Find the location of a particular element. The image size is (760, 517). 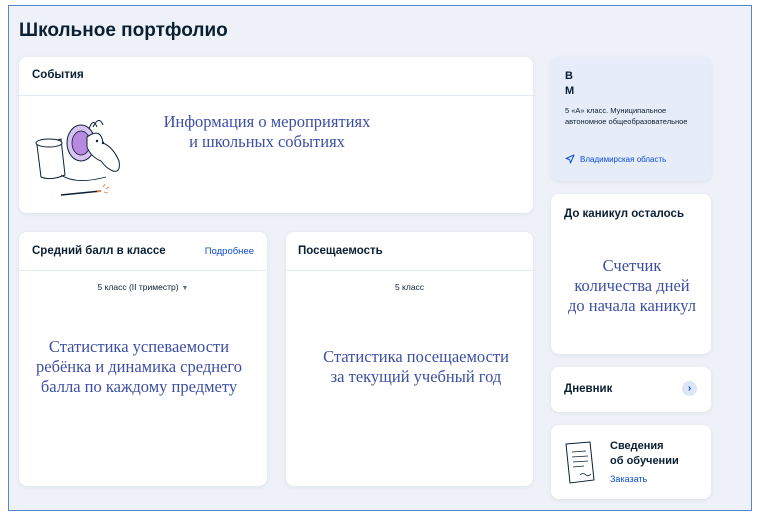

events-note-line-1: Информация о мероприятиях is located at coordinates (267, 121).